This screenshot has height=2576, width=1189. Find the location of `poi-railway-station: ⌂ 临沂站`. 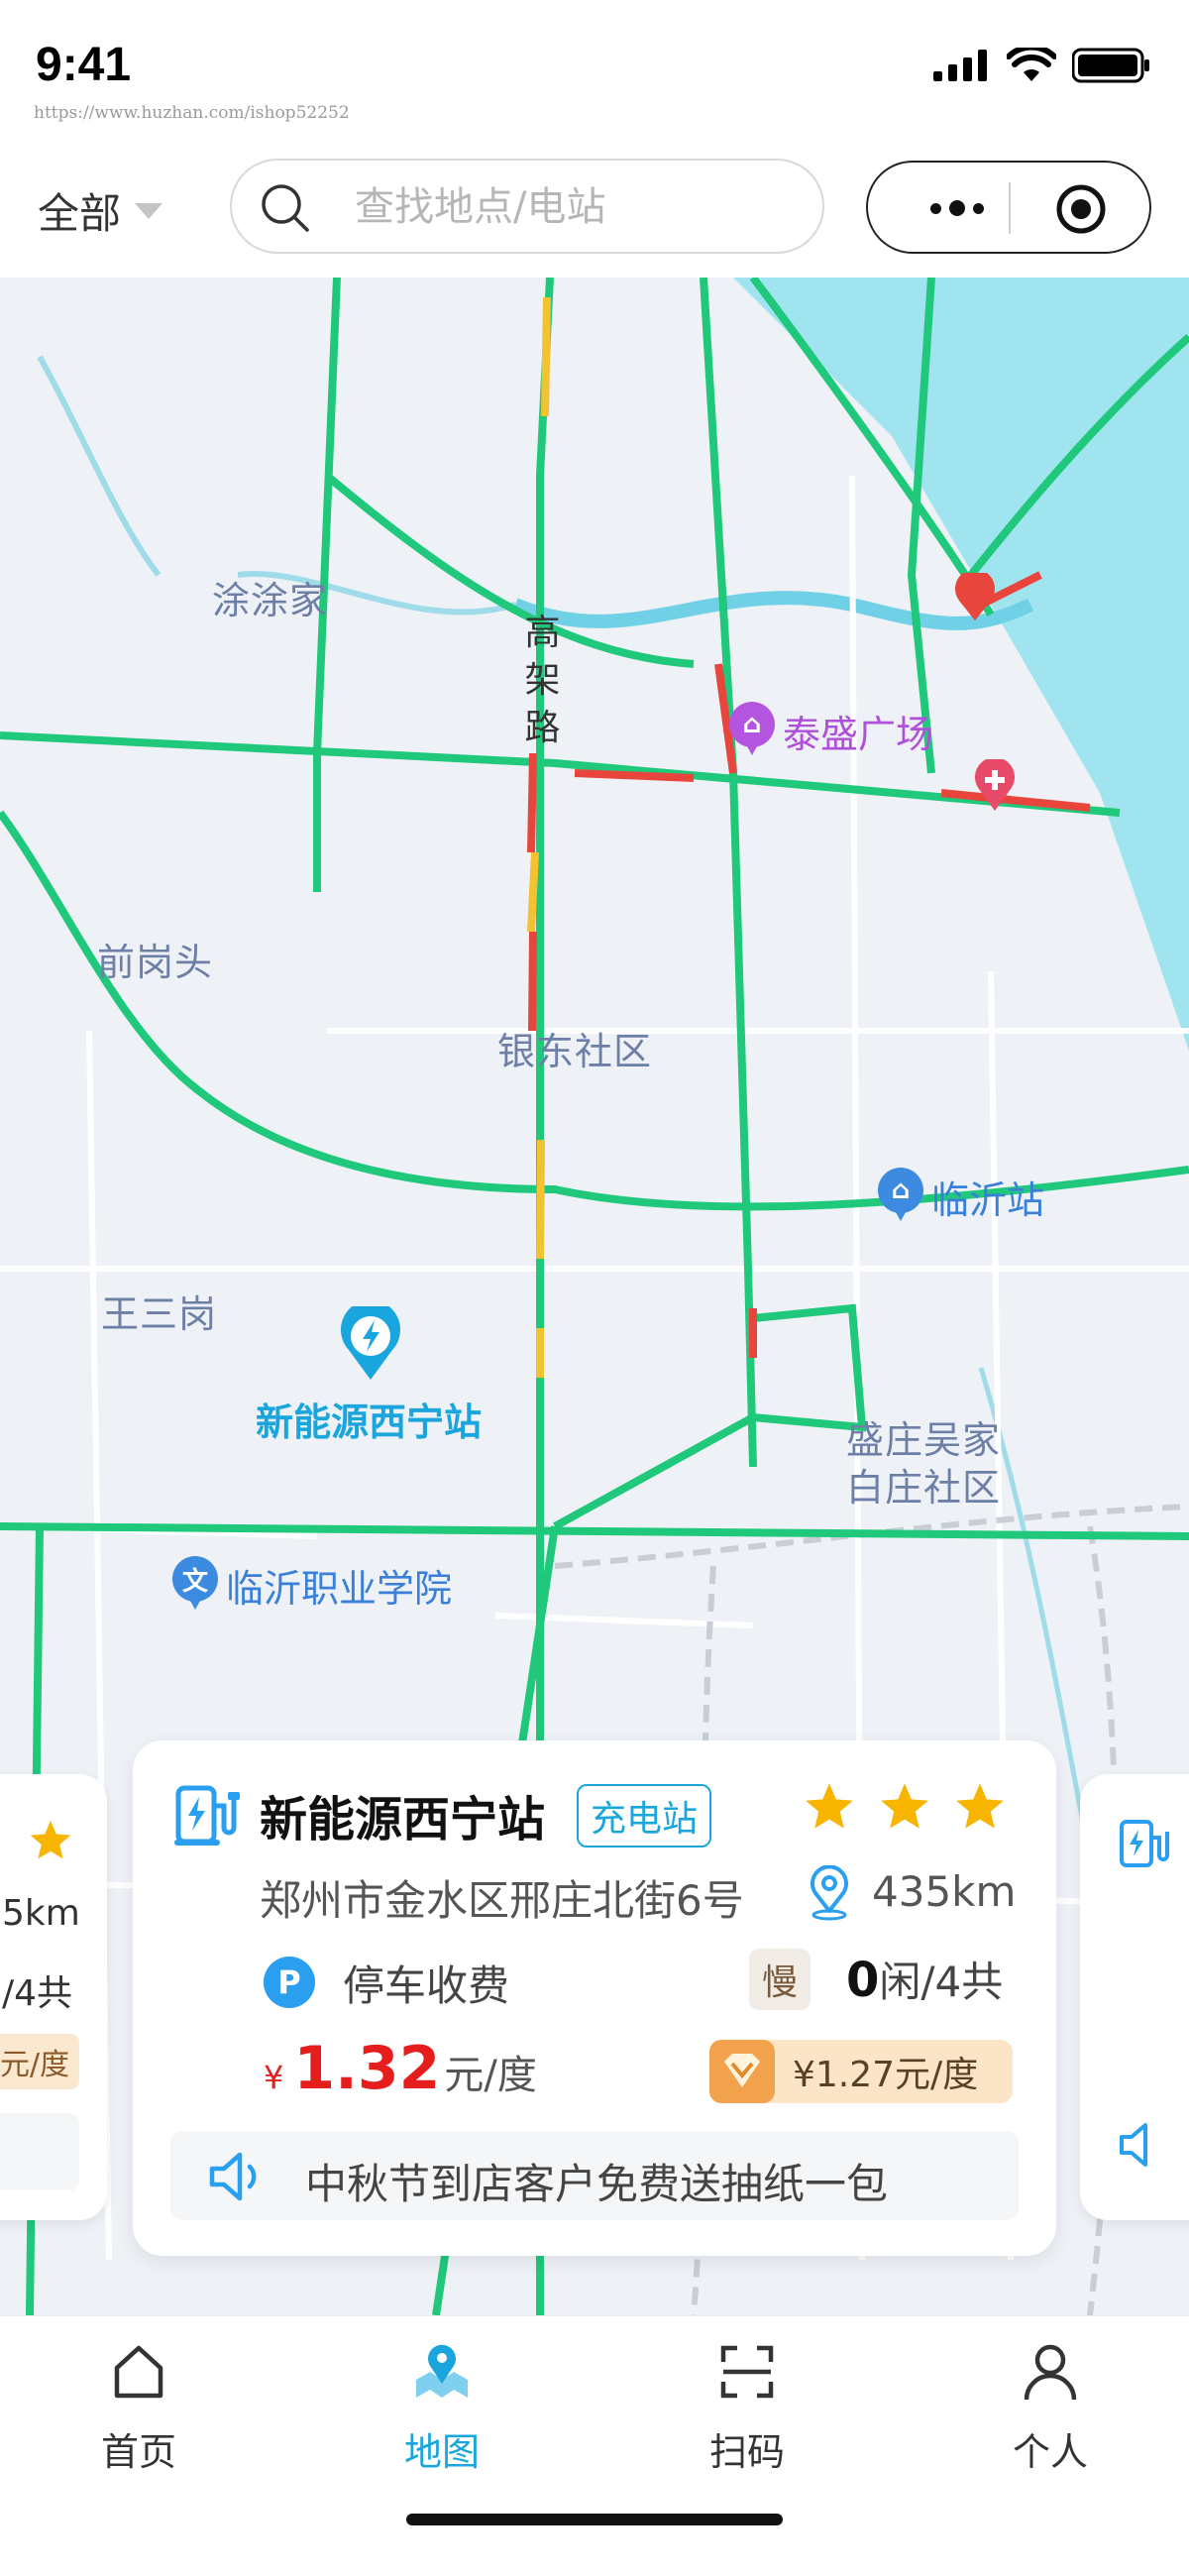

poi-railway-station: ⌂ 临沂站 is located at coordinates (960, 1196).